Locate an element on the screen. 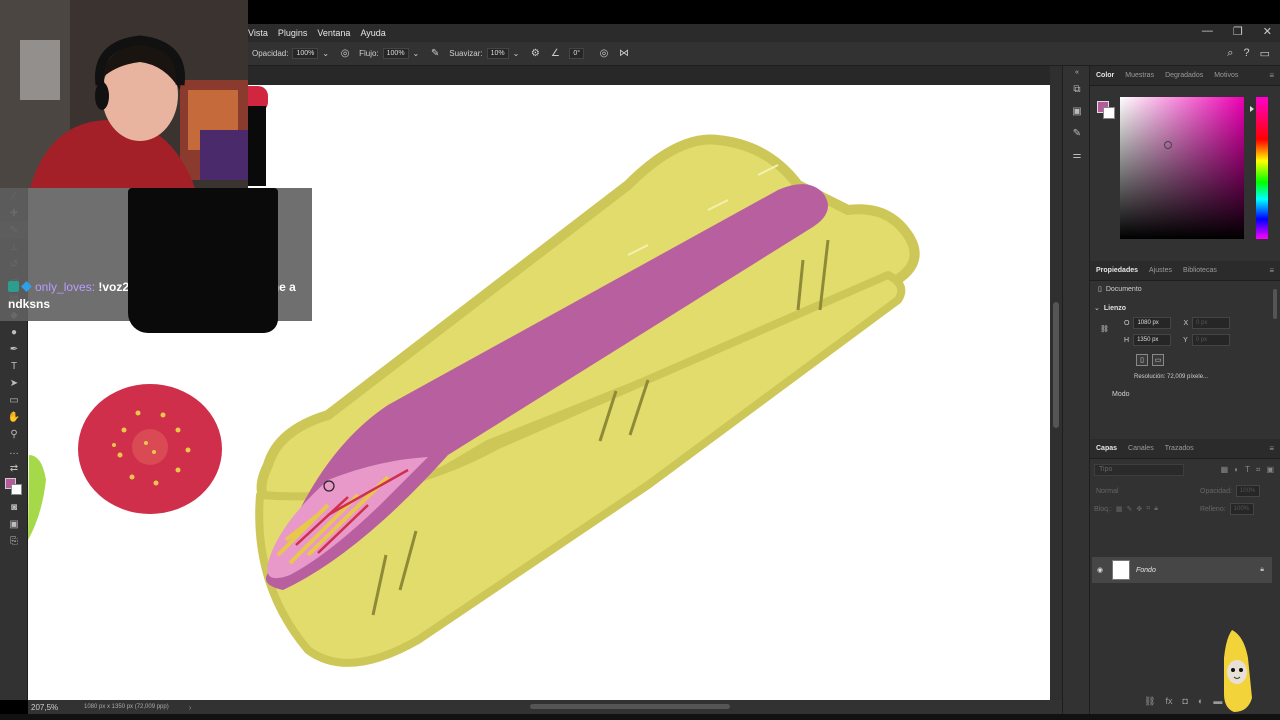 The height and width of the screenshot is (720, 1280). tab-swatches: Muestras is located at coordinates (1139, 75).